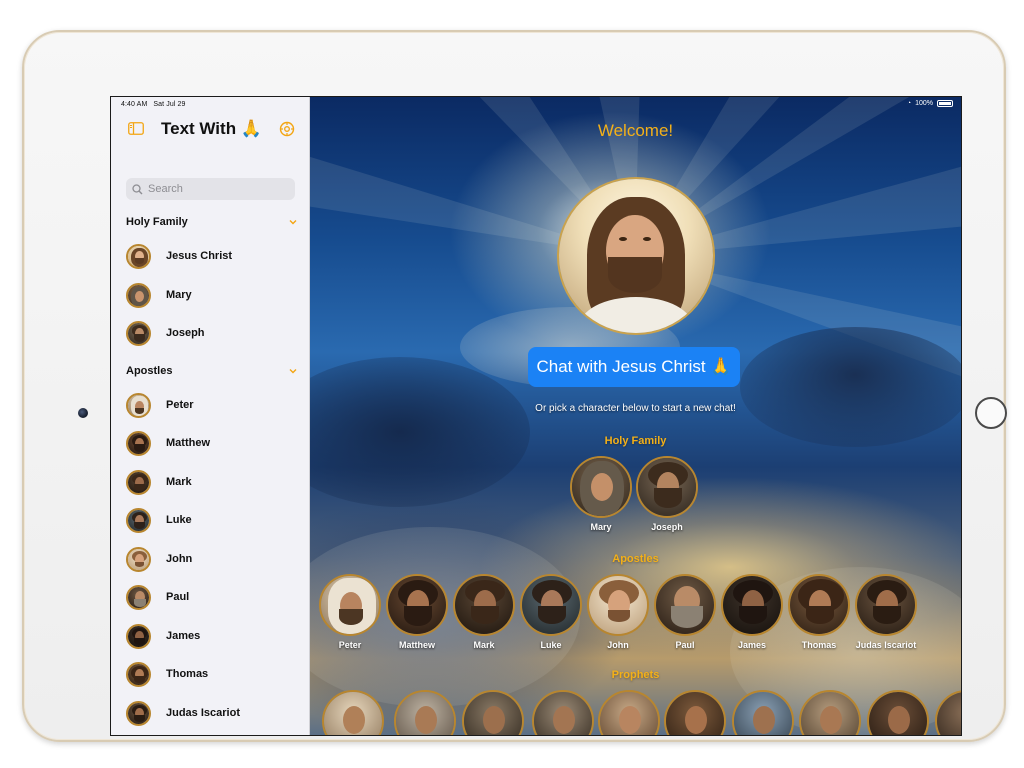  I want to click on battery-percent: 100%, so click(924, 103).